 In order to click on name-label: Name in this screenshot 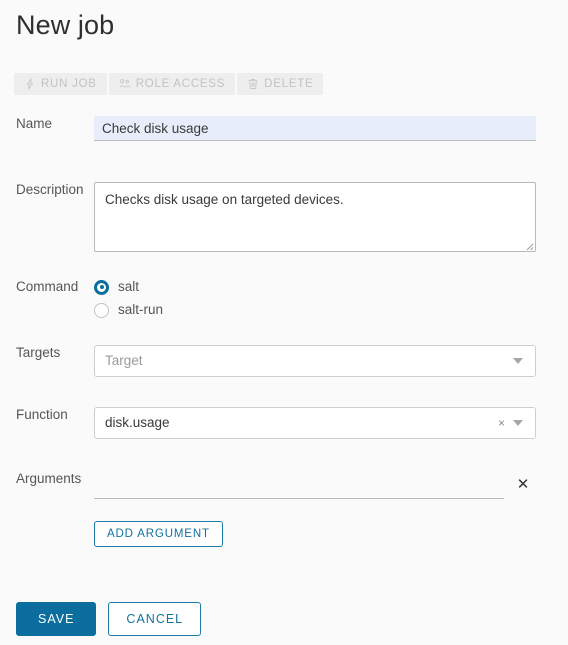, I will do `click(34, 123)`.